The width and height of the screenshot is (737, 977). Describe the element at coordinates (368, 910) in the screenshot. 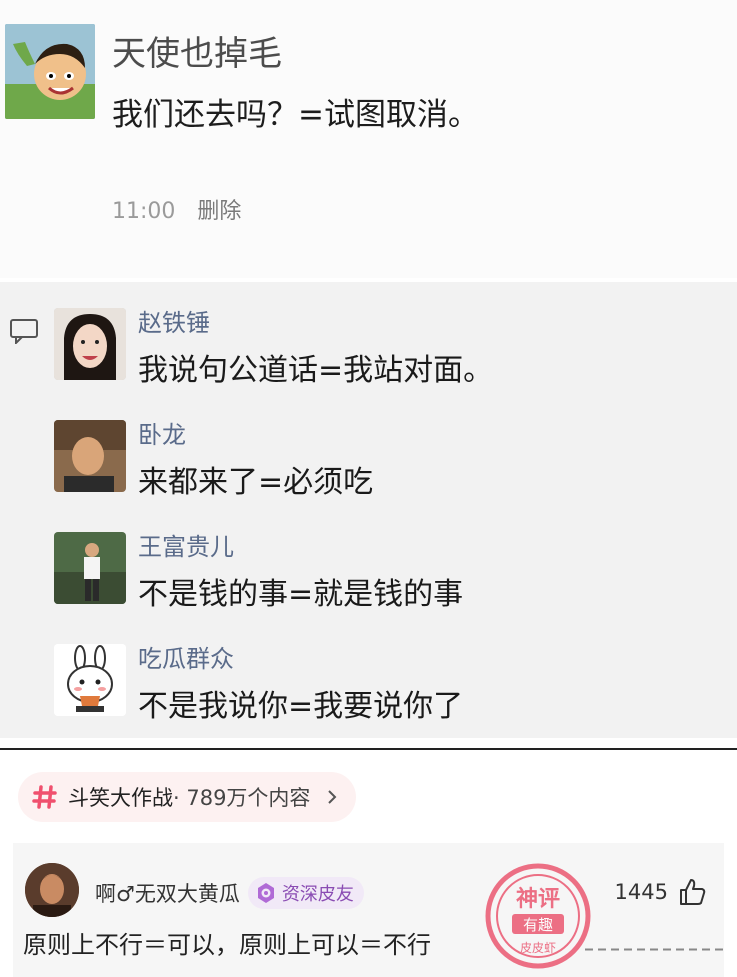

I see `hot-comment-card: 啊♂无双大黄瓜 资深皮友 1445 原则上不行＝可以，原则上可以＝不行` at that location.